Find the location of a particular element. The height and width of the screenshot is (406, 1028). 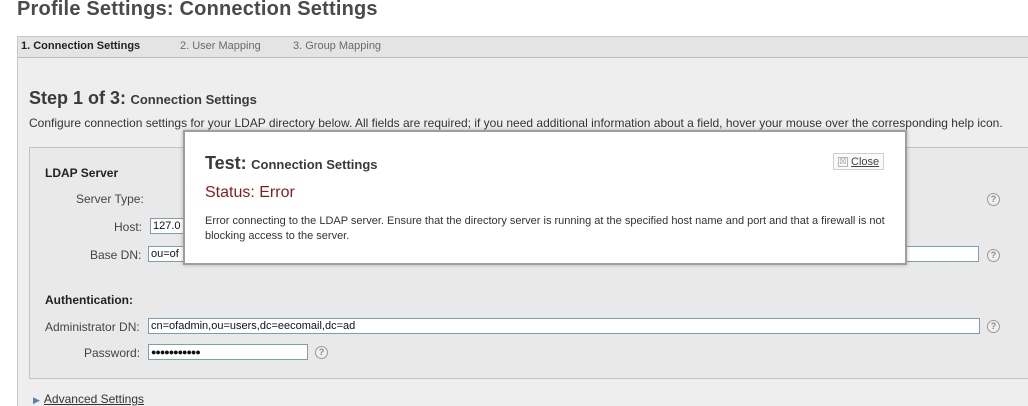

advanced-settings-toggle: ▶ Advanced Settings is located at coordinates (88, 399).